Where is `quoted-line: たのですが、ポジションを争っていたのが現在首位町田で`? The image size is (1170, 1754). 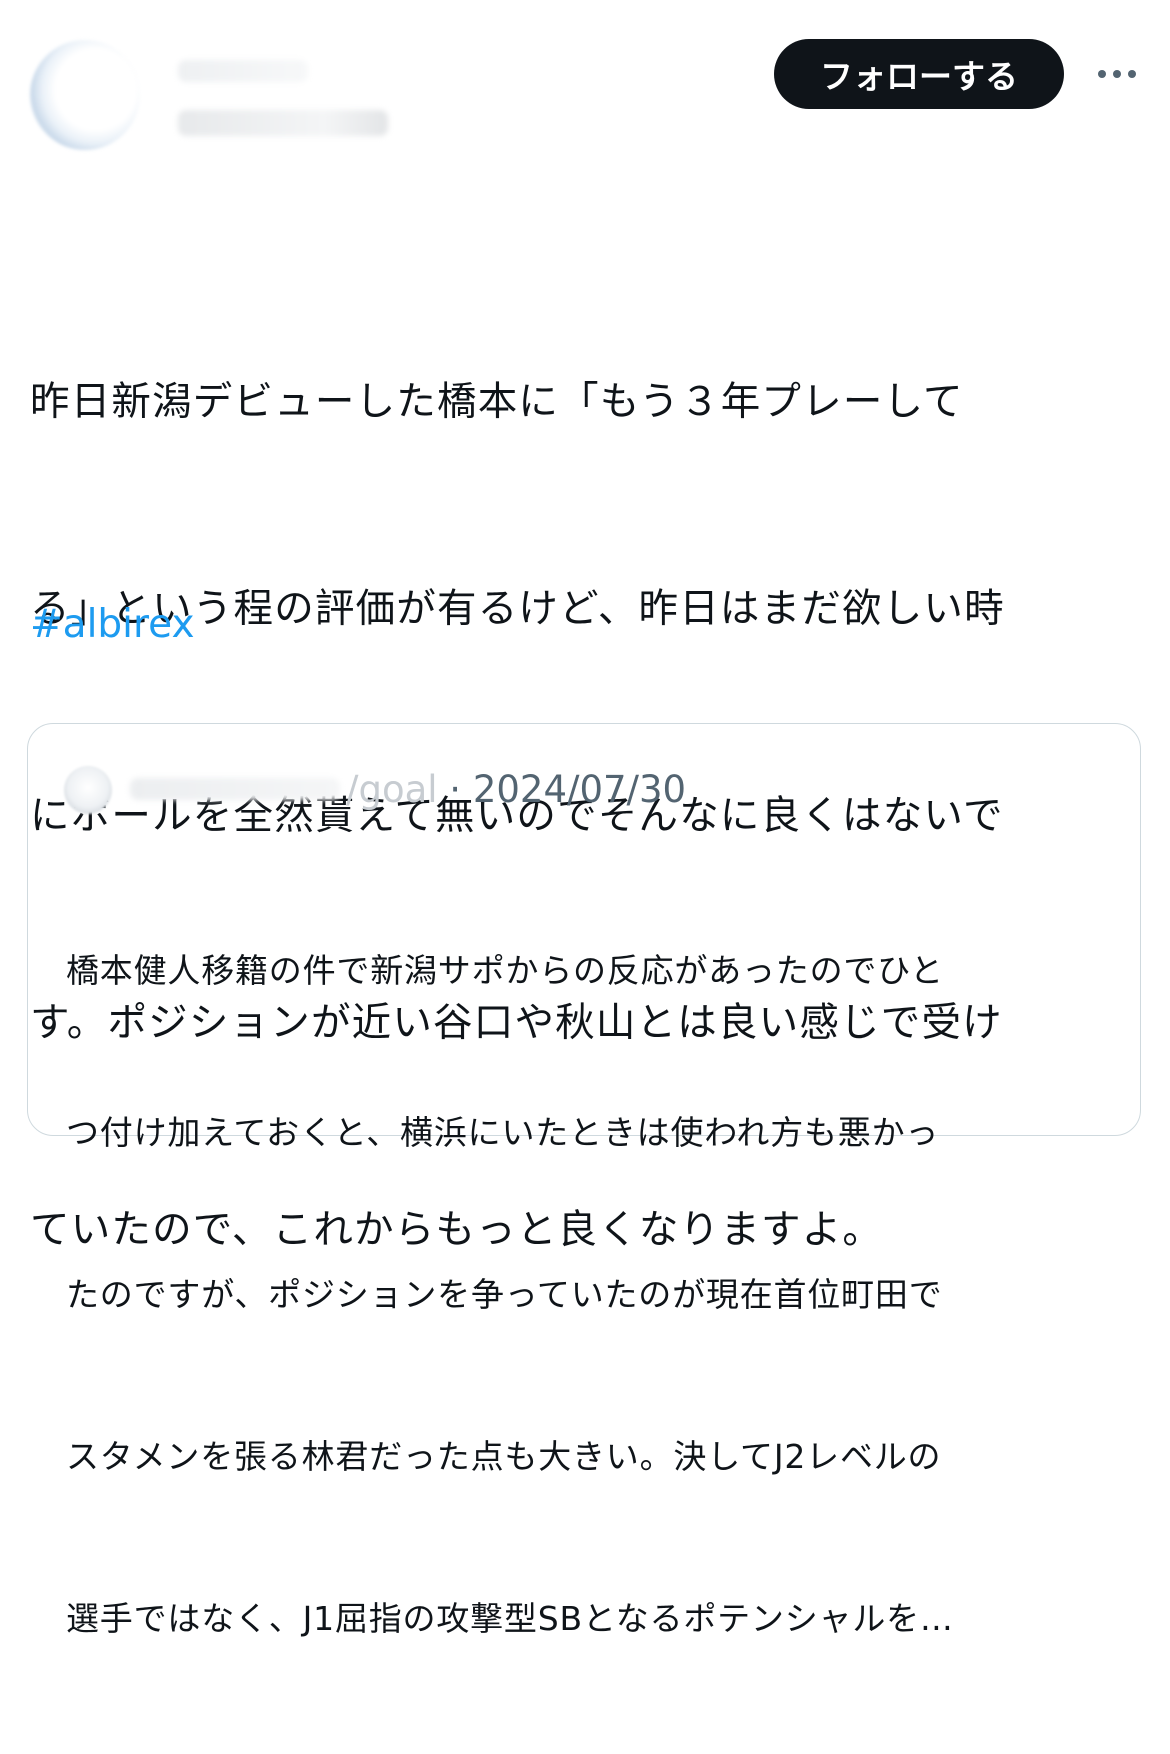
quoted-line: たのですが、ポジションを争っていたのが現在首位町田で is located at coordinates (504, 1294).